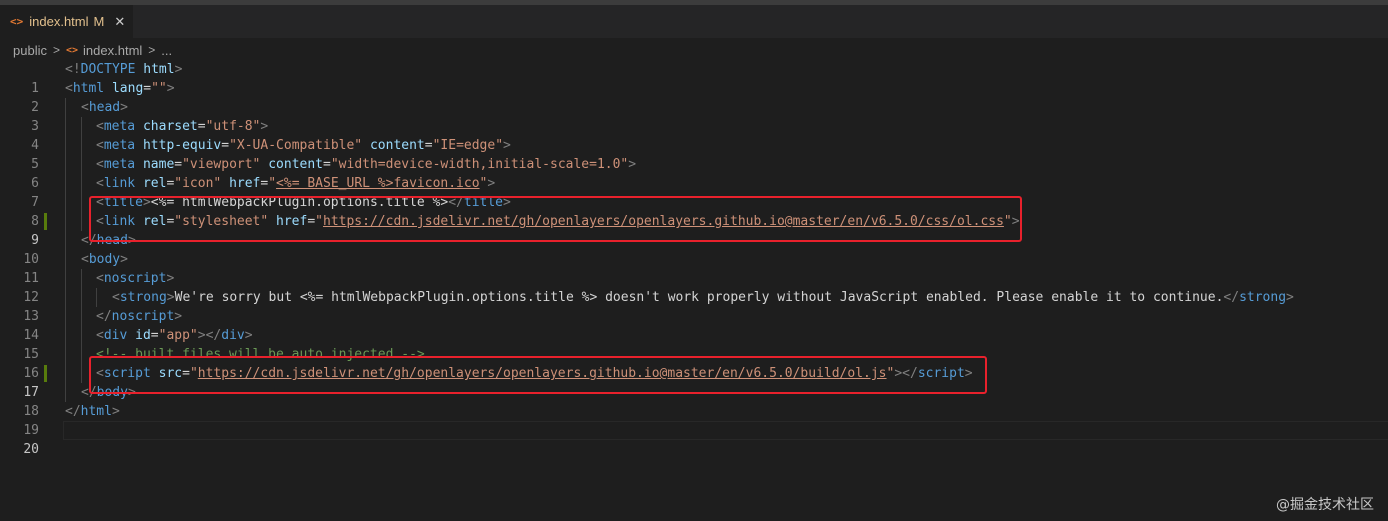 This screenshot has width=1388, height=521. Describe the element at coordinates (694, 420) in the screenshot. I see `code-line: 19 </html>` at that location.